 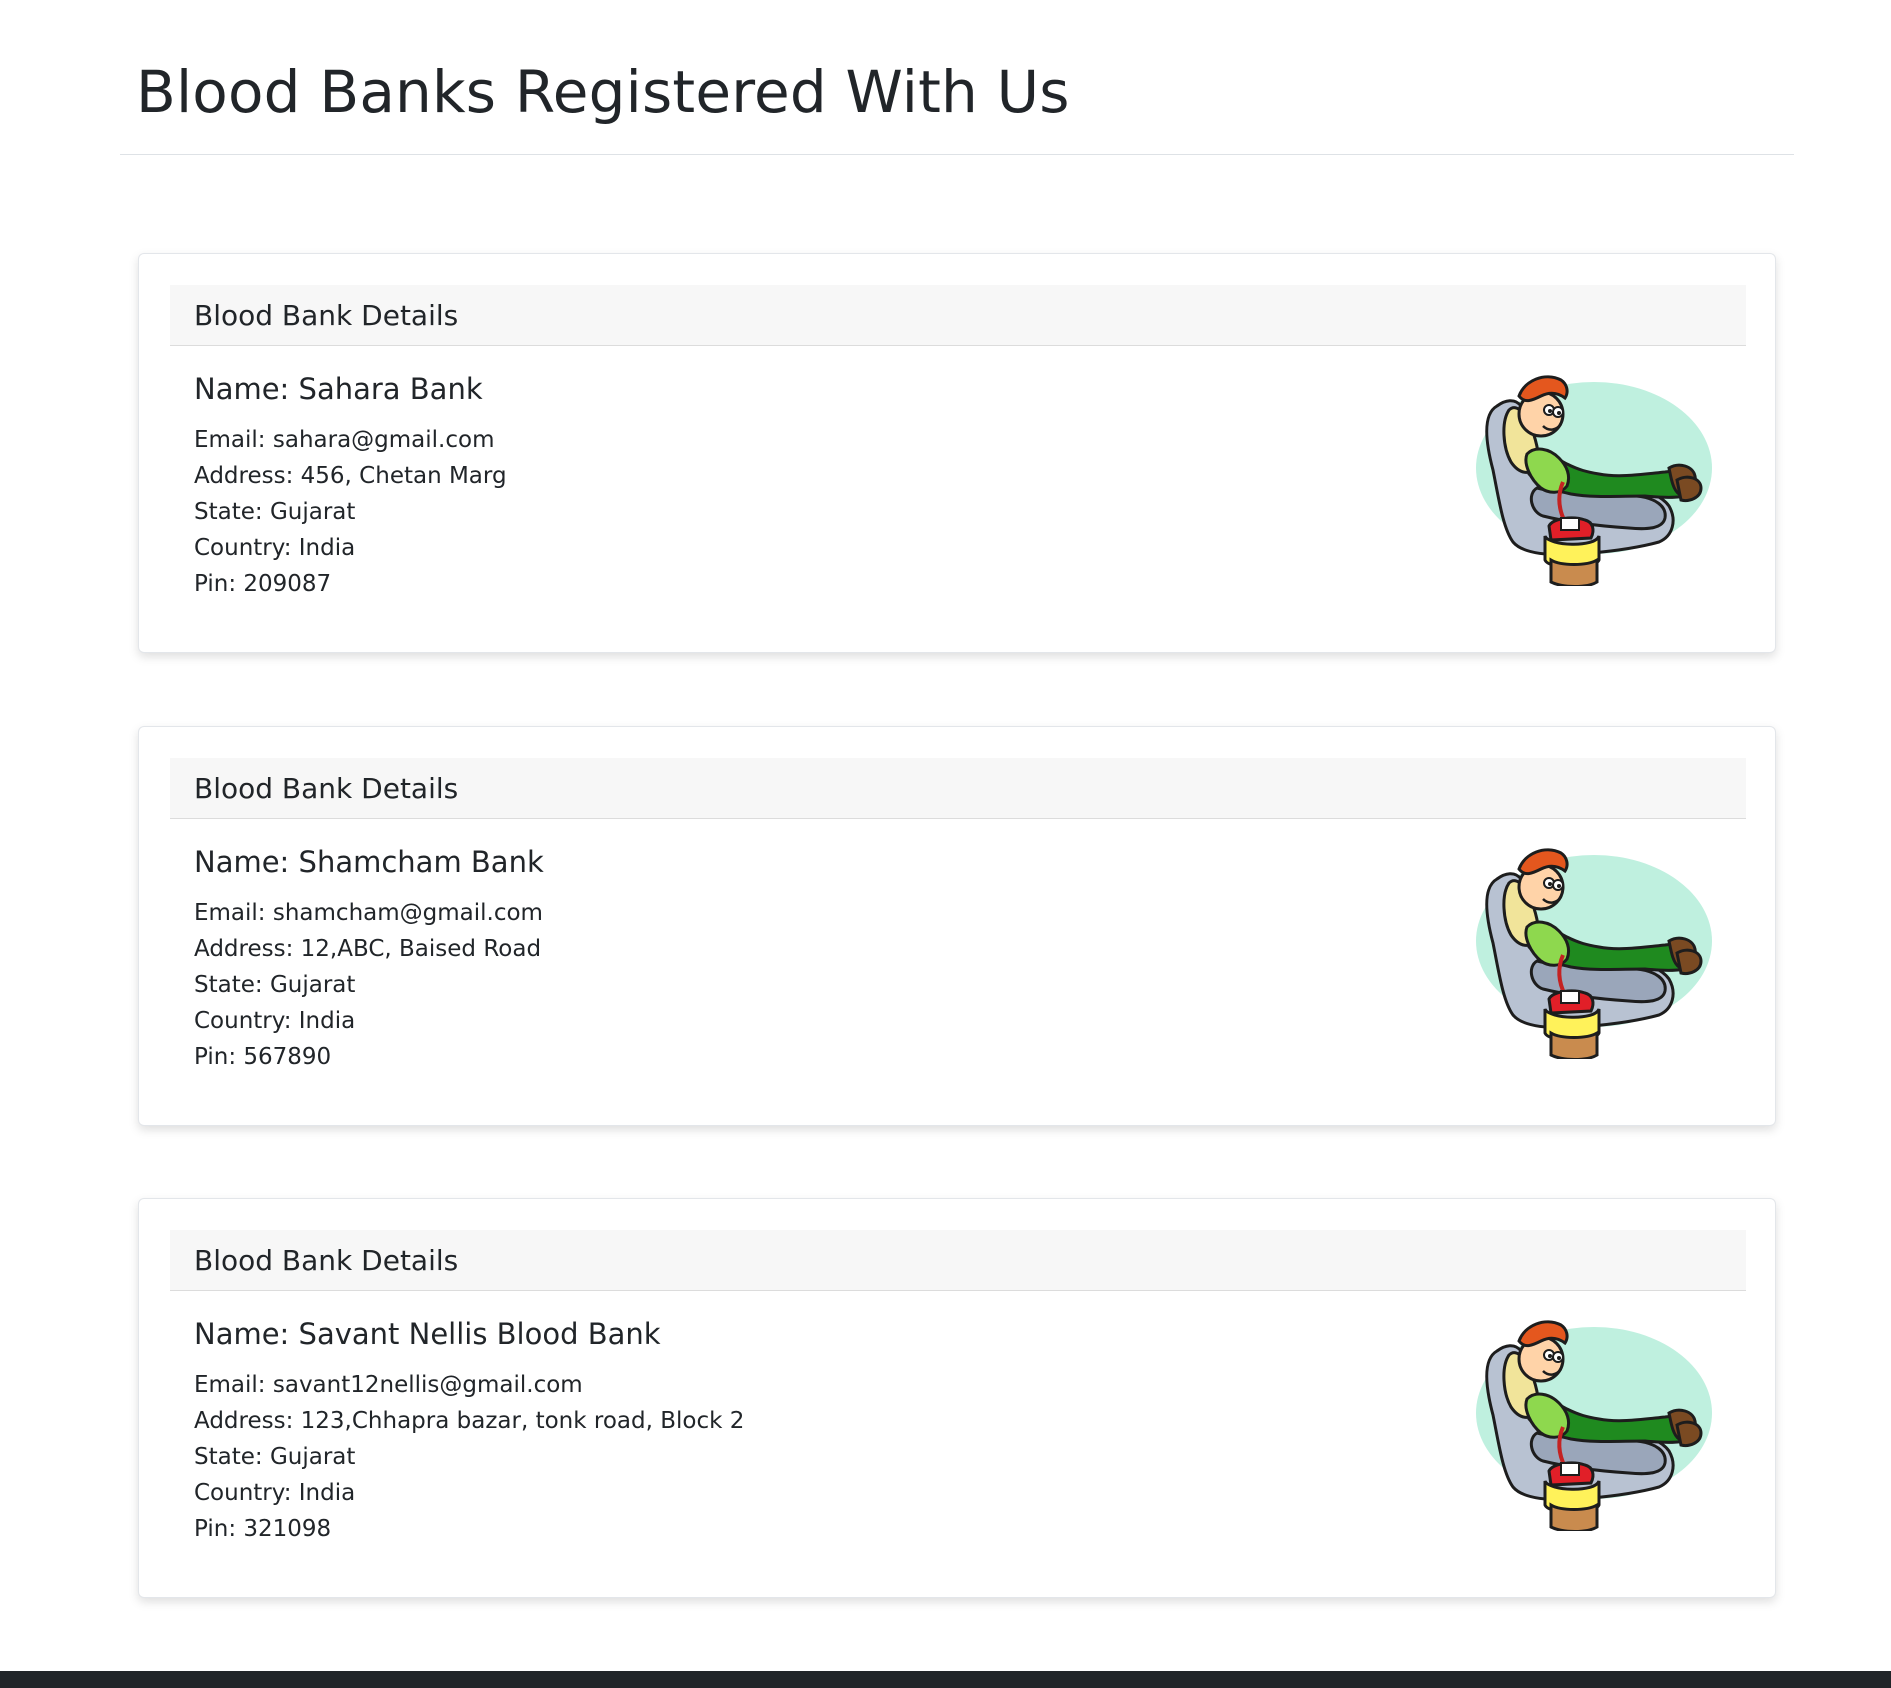 What do you see at coordinates (427, 1334) in the screenshot?
I see `bank-name: Name: Savant Nellis Blood Bank` at bounding box center [427, 1334].